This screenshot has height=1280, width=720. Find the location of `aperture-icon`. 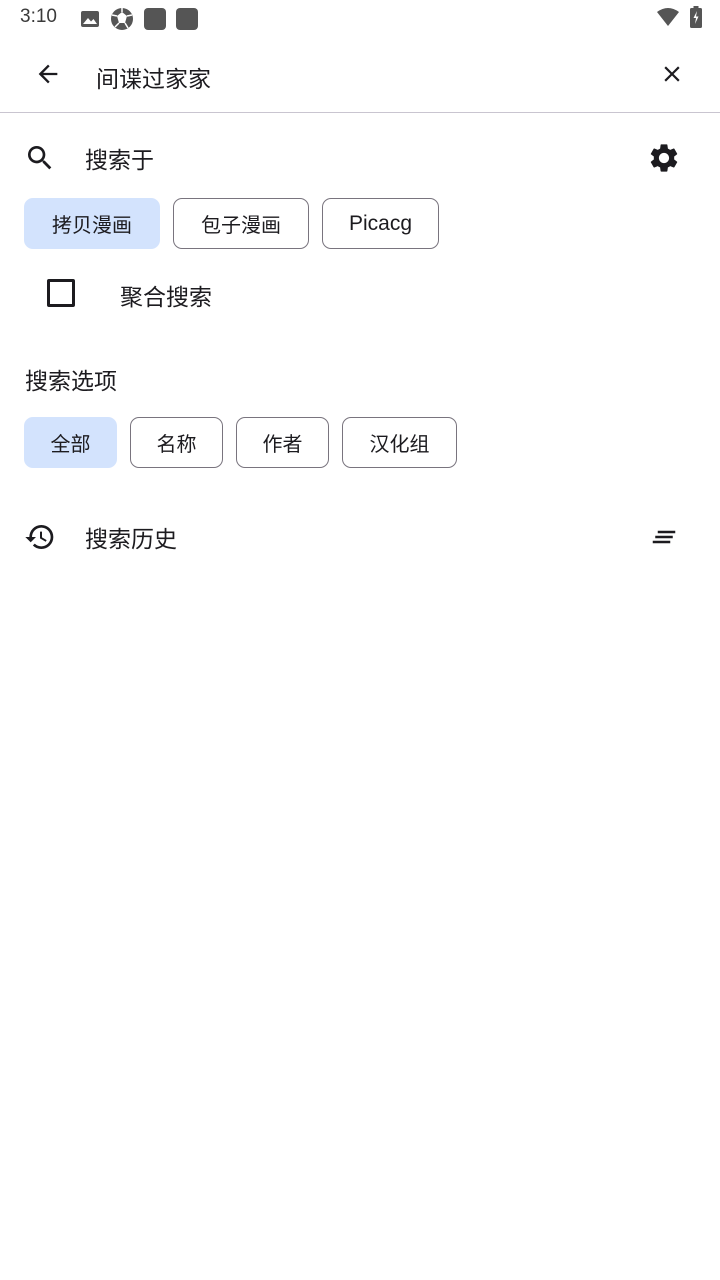

aperture-icon is located at coordinates (122, 21).